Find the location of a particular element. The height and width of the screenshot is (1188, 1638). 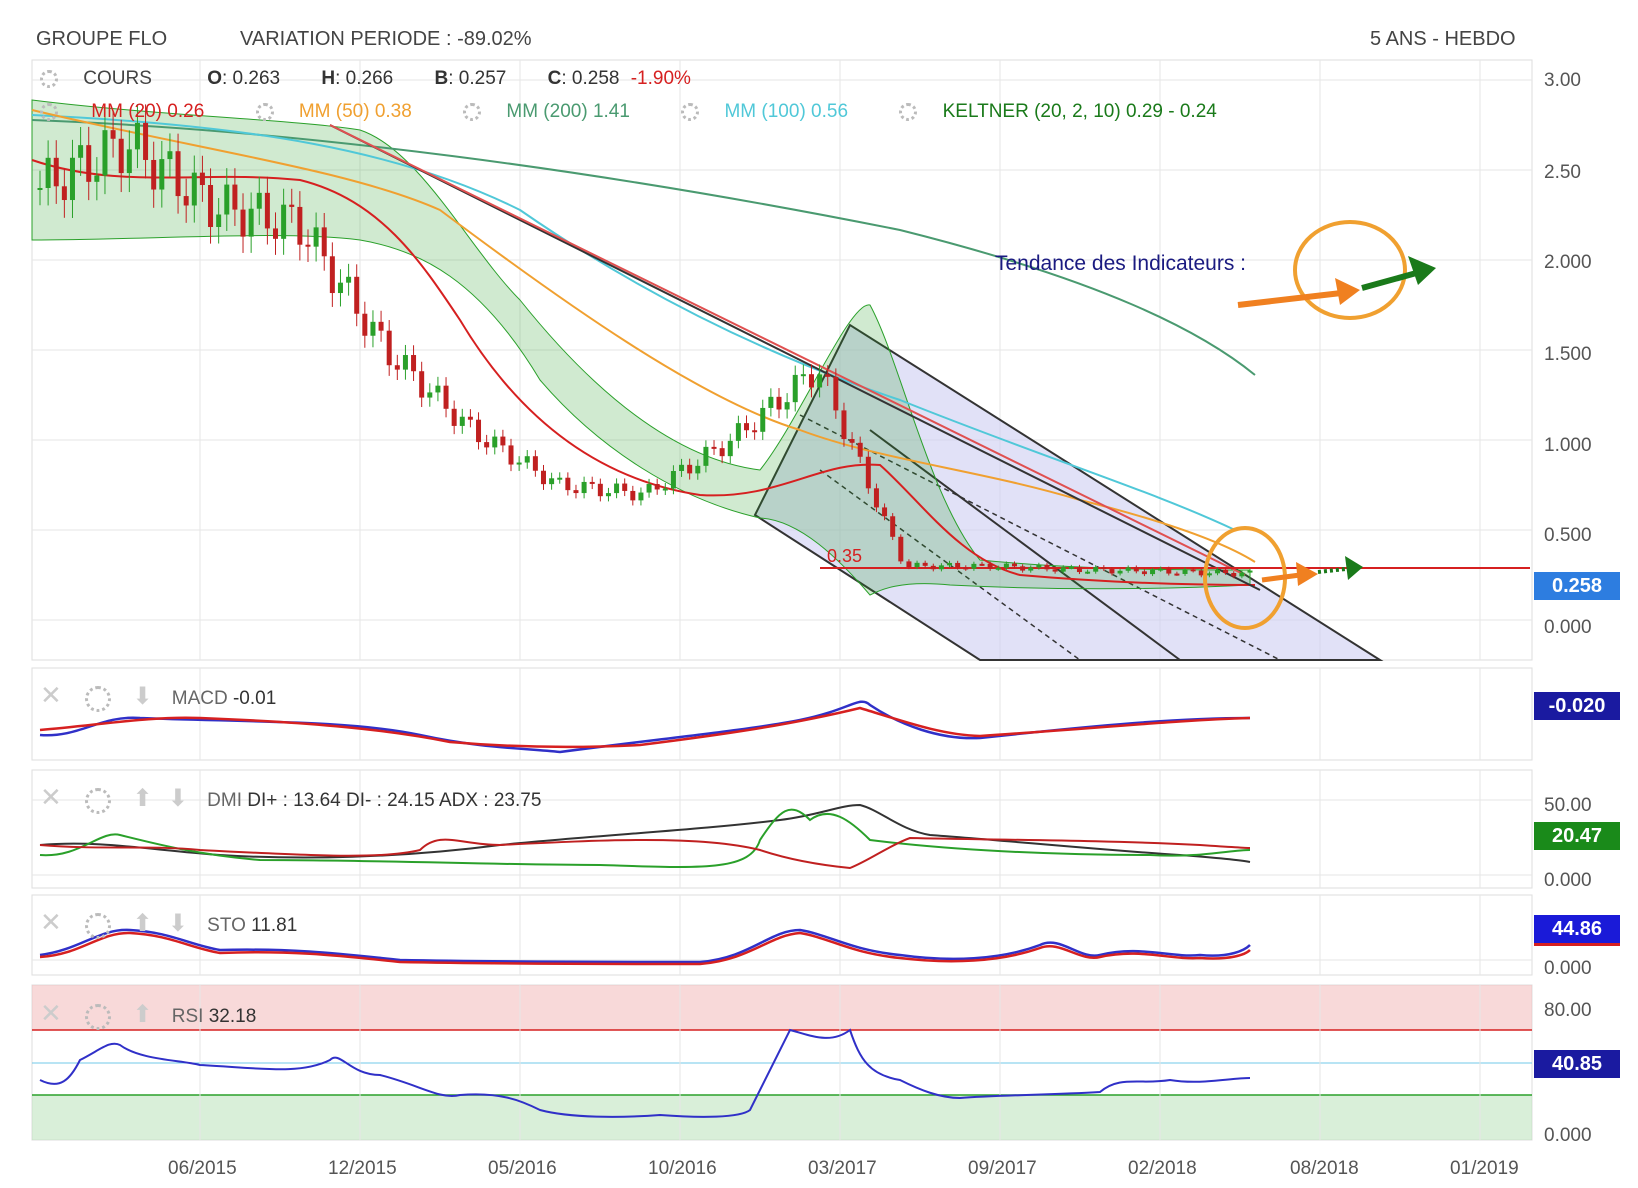

x-tick: 06/2015 is located at coordinates (202, 1168).